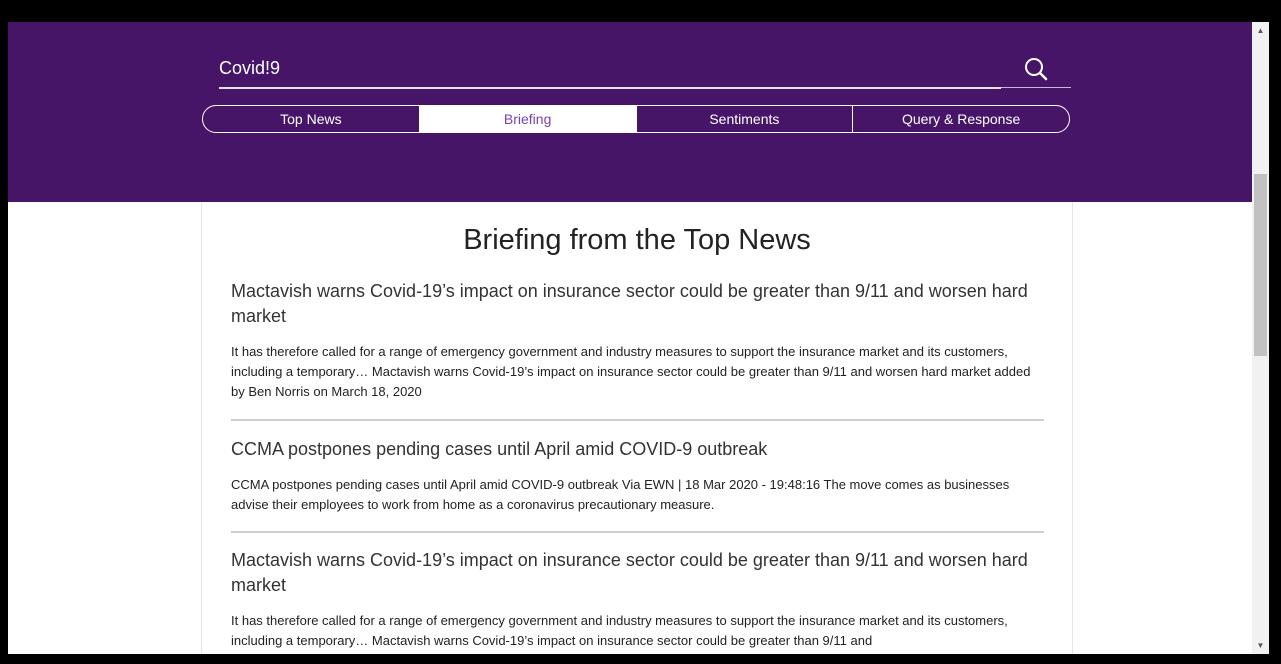  I want to click on tab-briefing: Briefing, so click(527, 119).